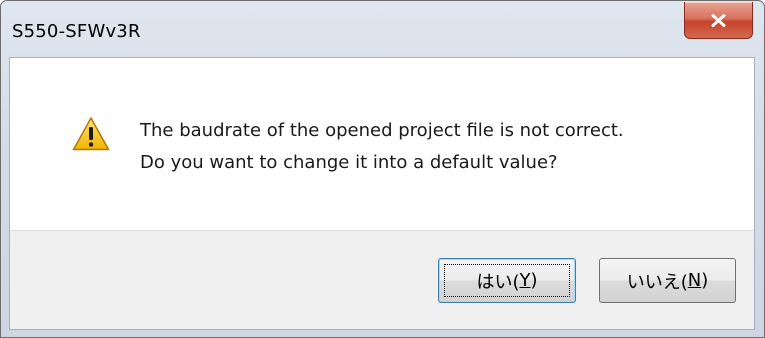 Image resolution: width=765 pixels, height=338 pixels. What do you see at coordinates (498, 282) in the screenshot?
I see `yes-label-prefix: はい(` at bounding box center [498, 282].